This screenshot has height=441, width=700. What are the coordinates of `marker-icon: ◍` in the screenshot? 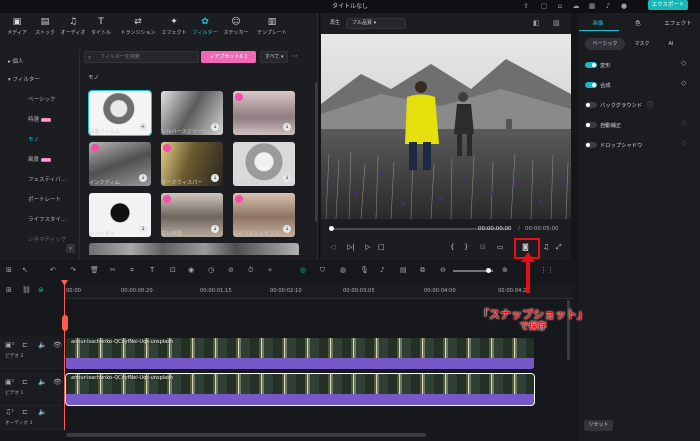 It's located at (343, 270).